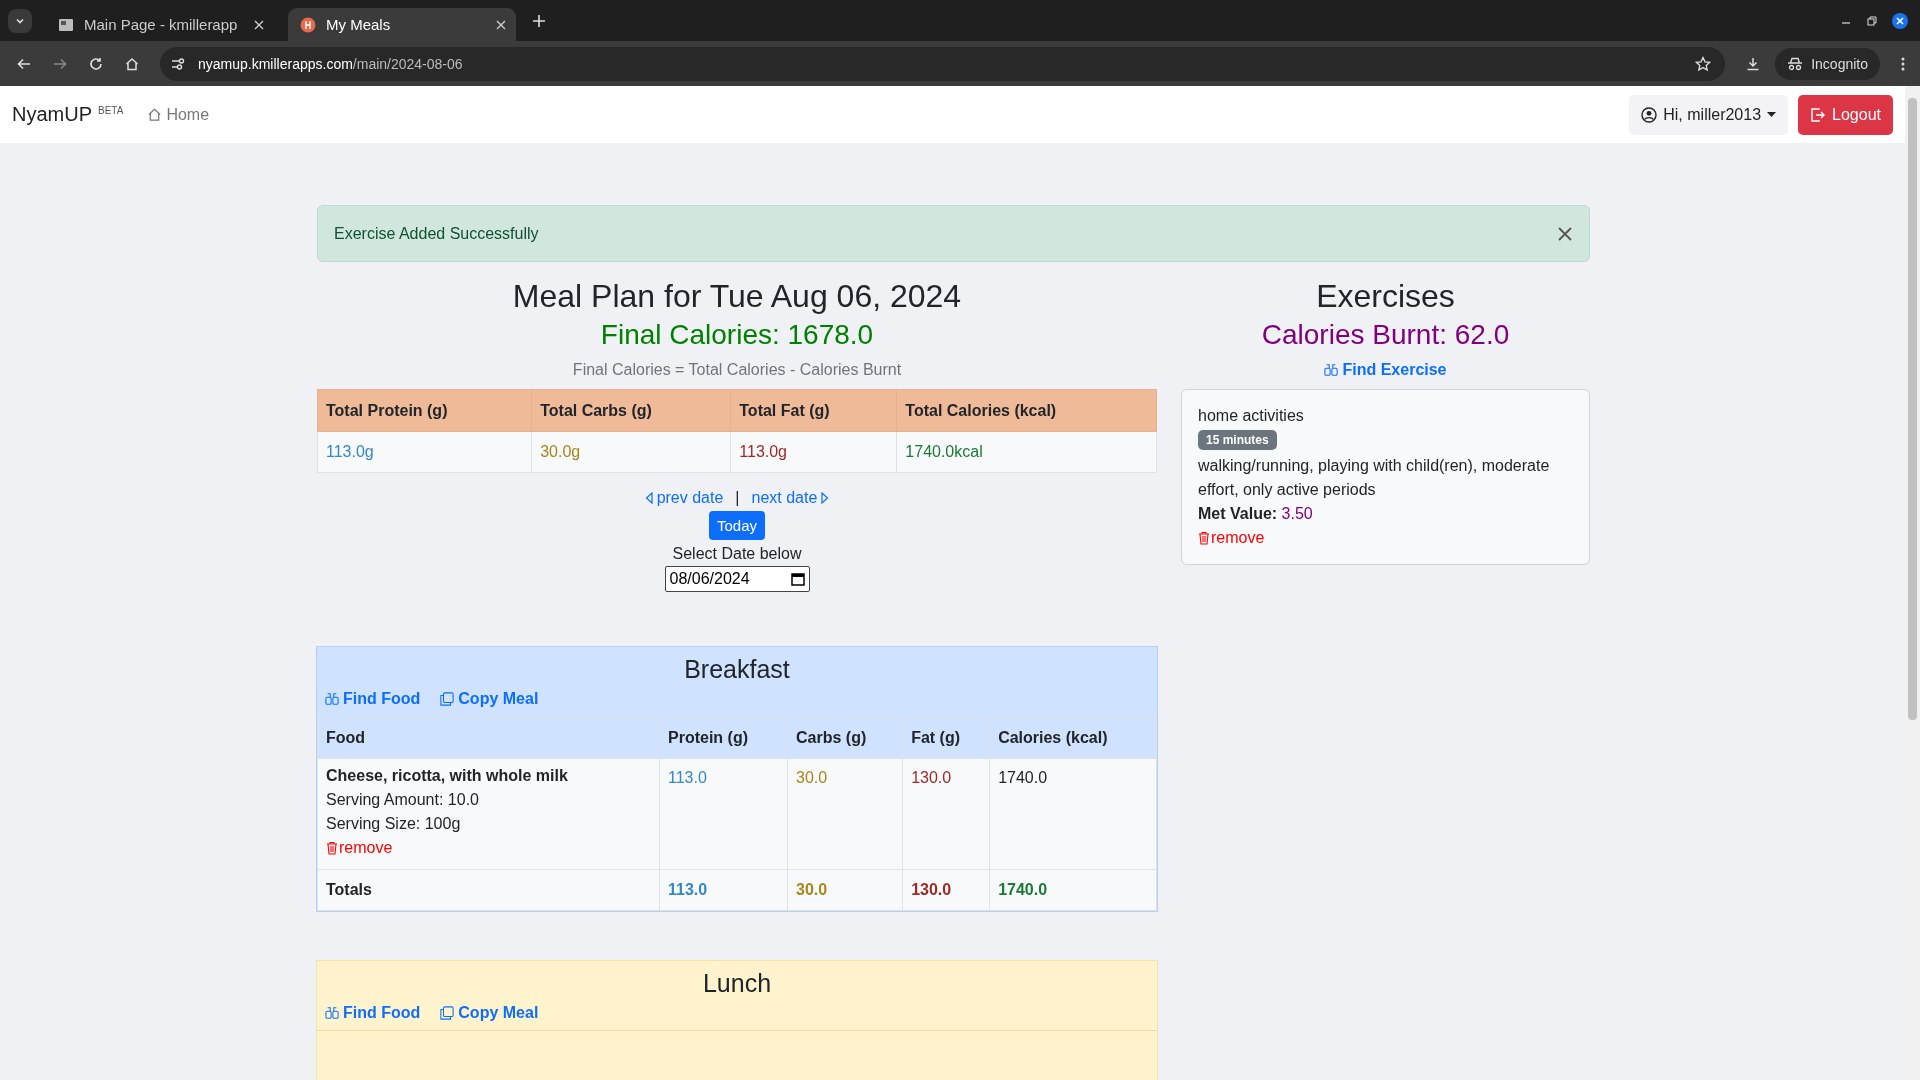 The width and height of the screenshot is (1920, 1080). Describe the element at coordinates (1772, 114) in the screenshot. I see `caret-icon` at that location.